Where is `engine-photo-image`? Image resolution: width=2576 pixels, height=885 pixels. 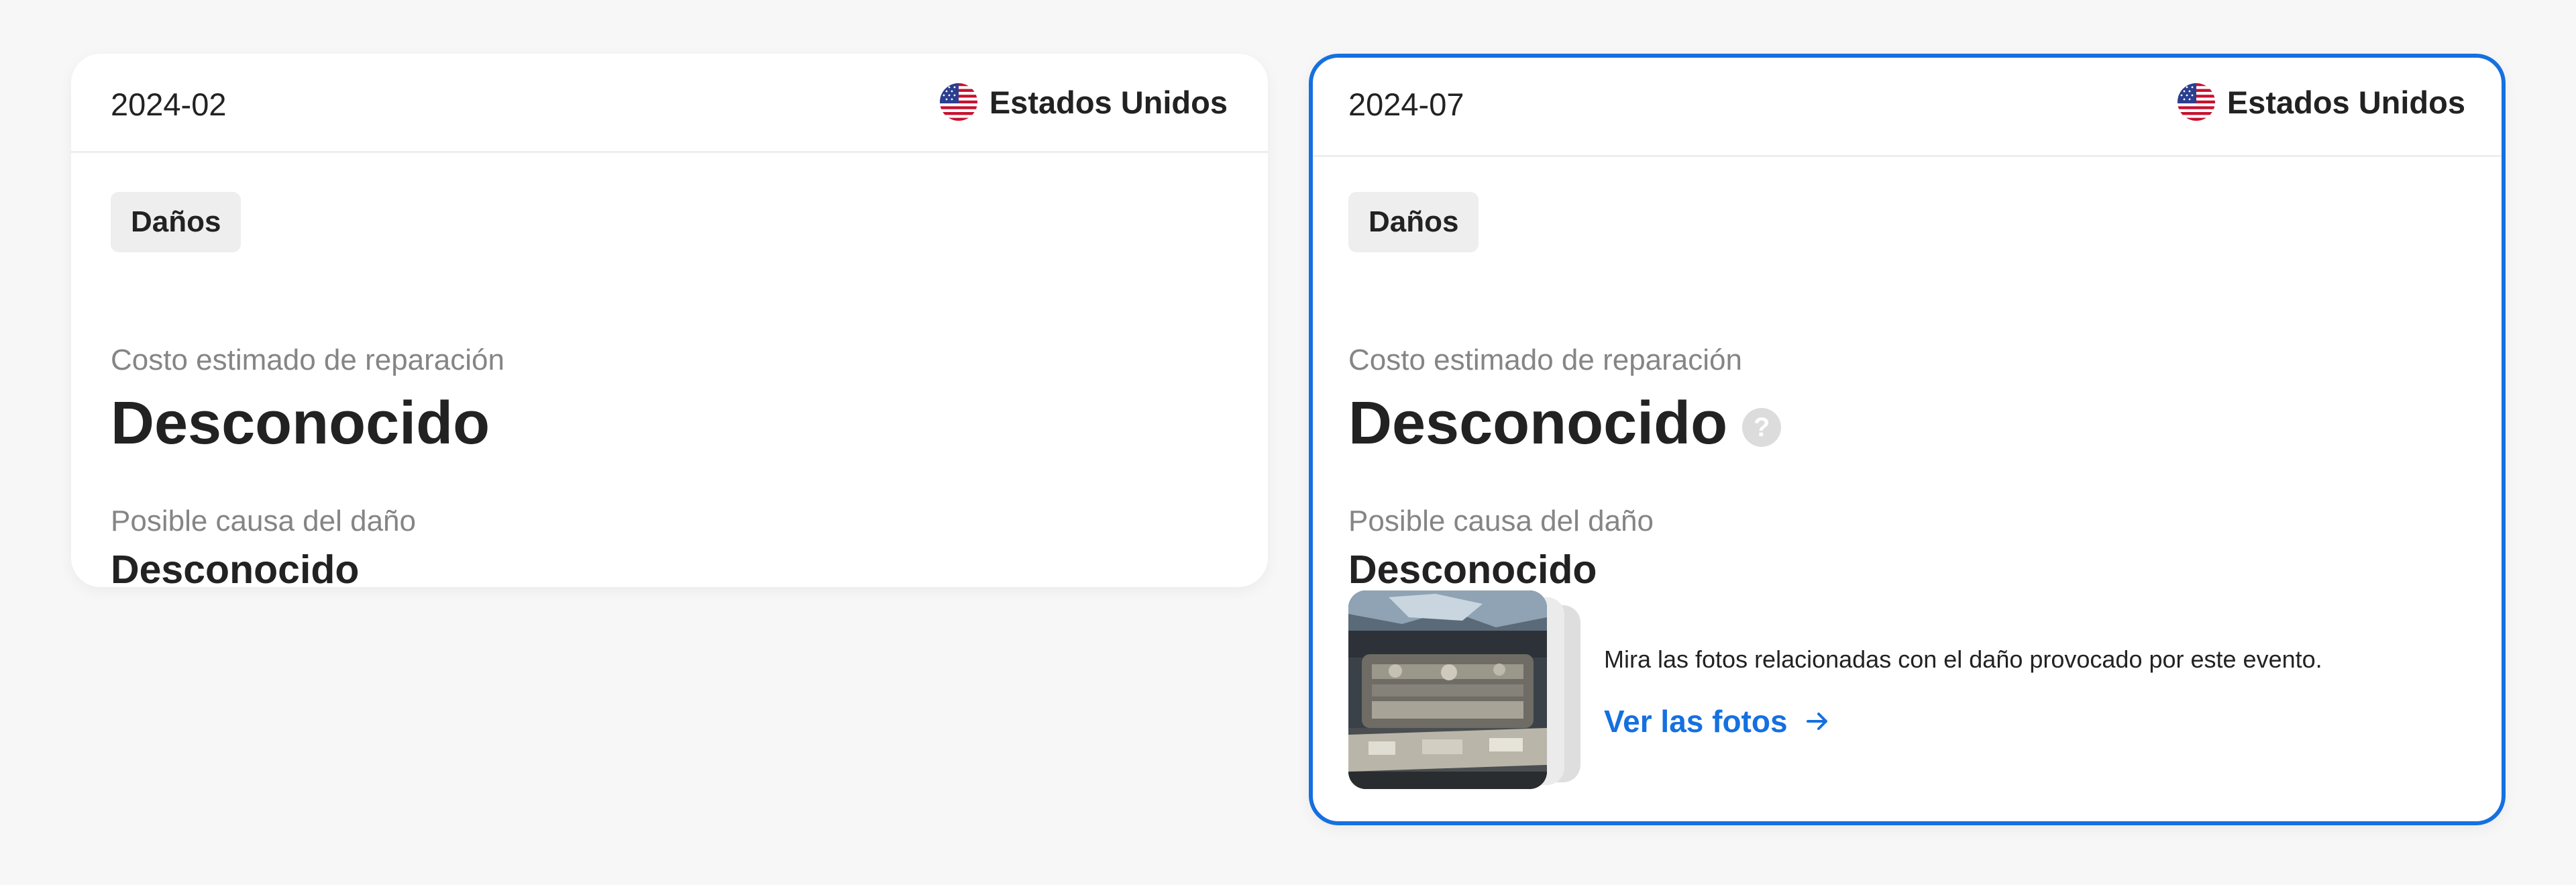
engine-photo-image is located at coordinates (1447, 689).